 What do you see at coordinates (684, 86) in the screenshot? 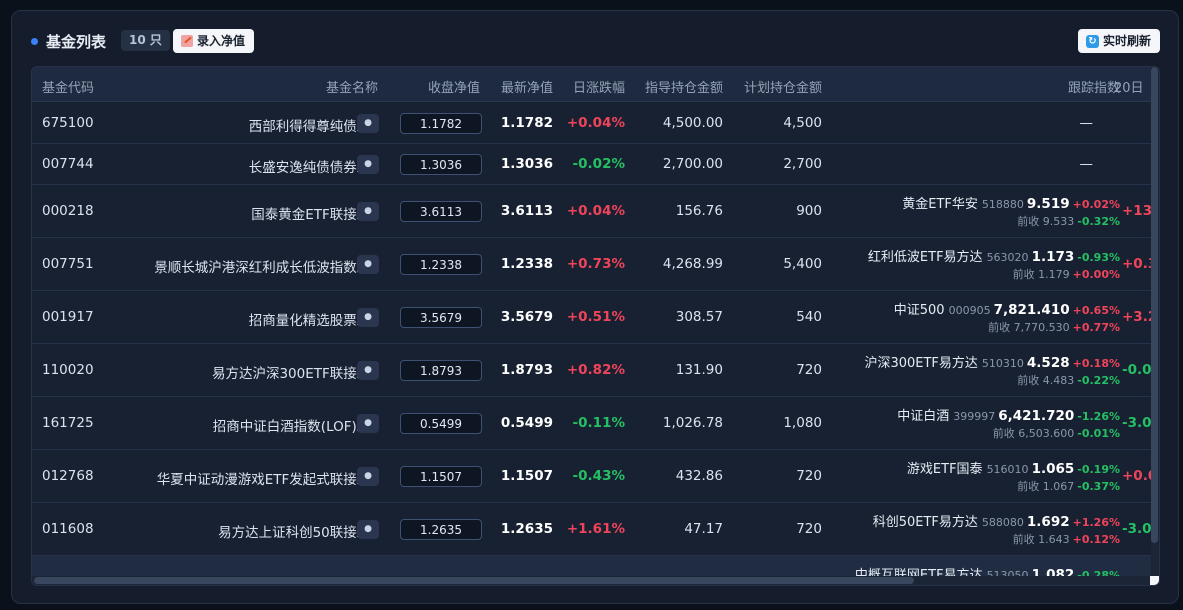
I see `col-guide-amount: 指导持仓金额` at bounding box center [684, 86].